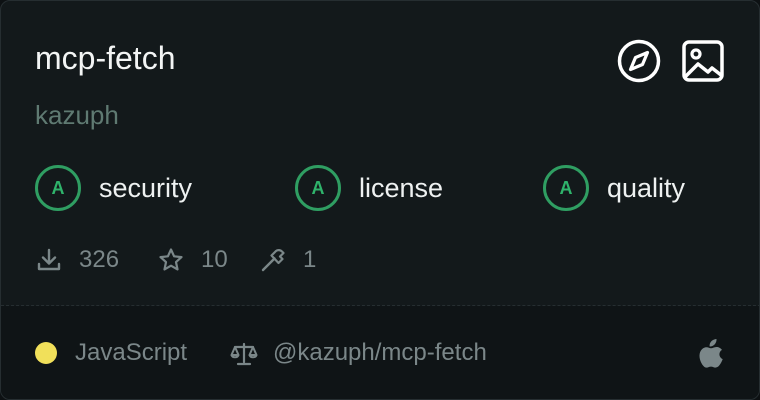  What do you see at coordinates (703, 61) in the screenshot?
I see `image-icon` at bounding box center [703, 61].